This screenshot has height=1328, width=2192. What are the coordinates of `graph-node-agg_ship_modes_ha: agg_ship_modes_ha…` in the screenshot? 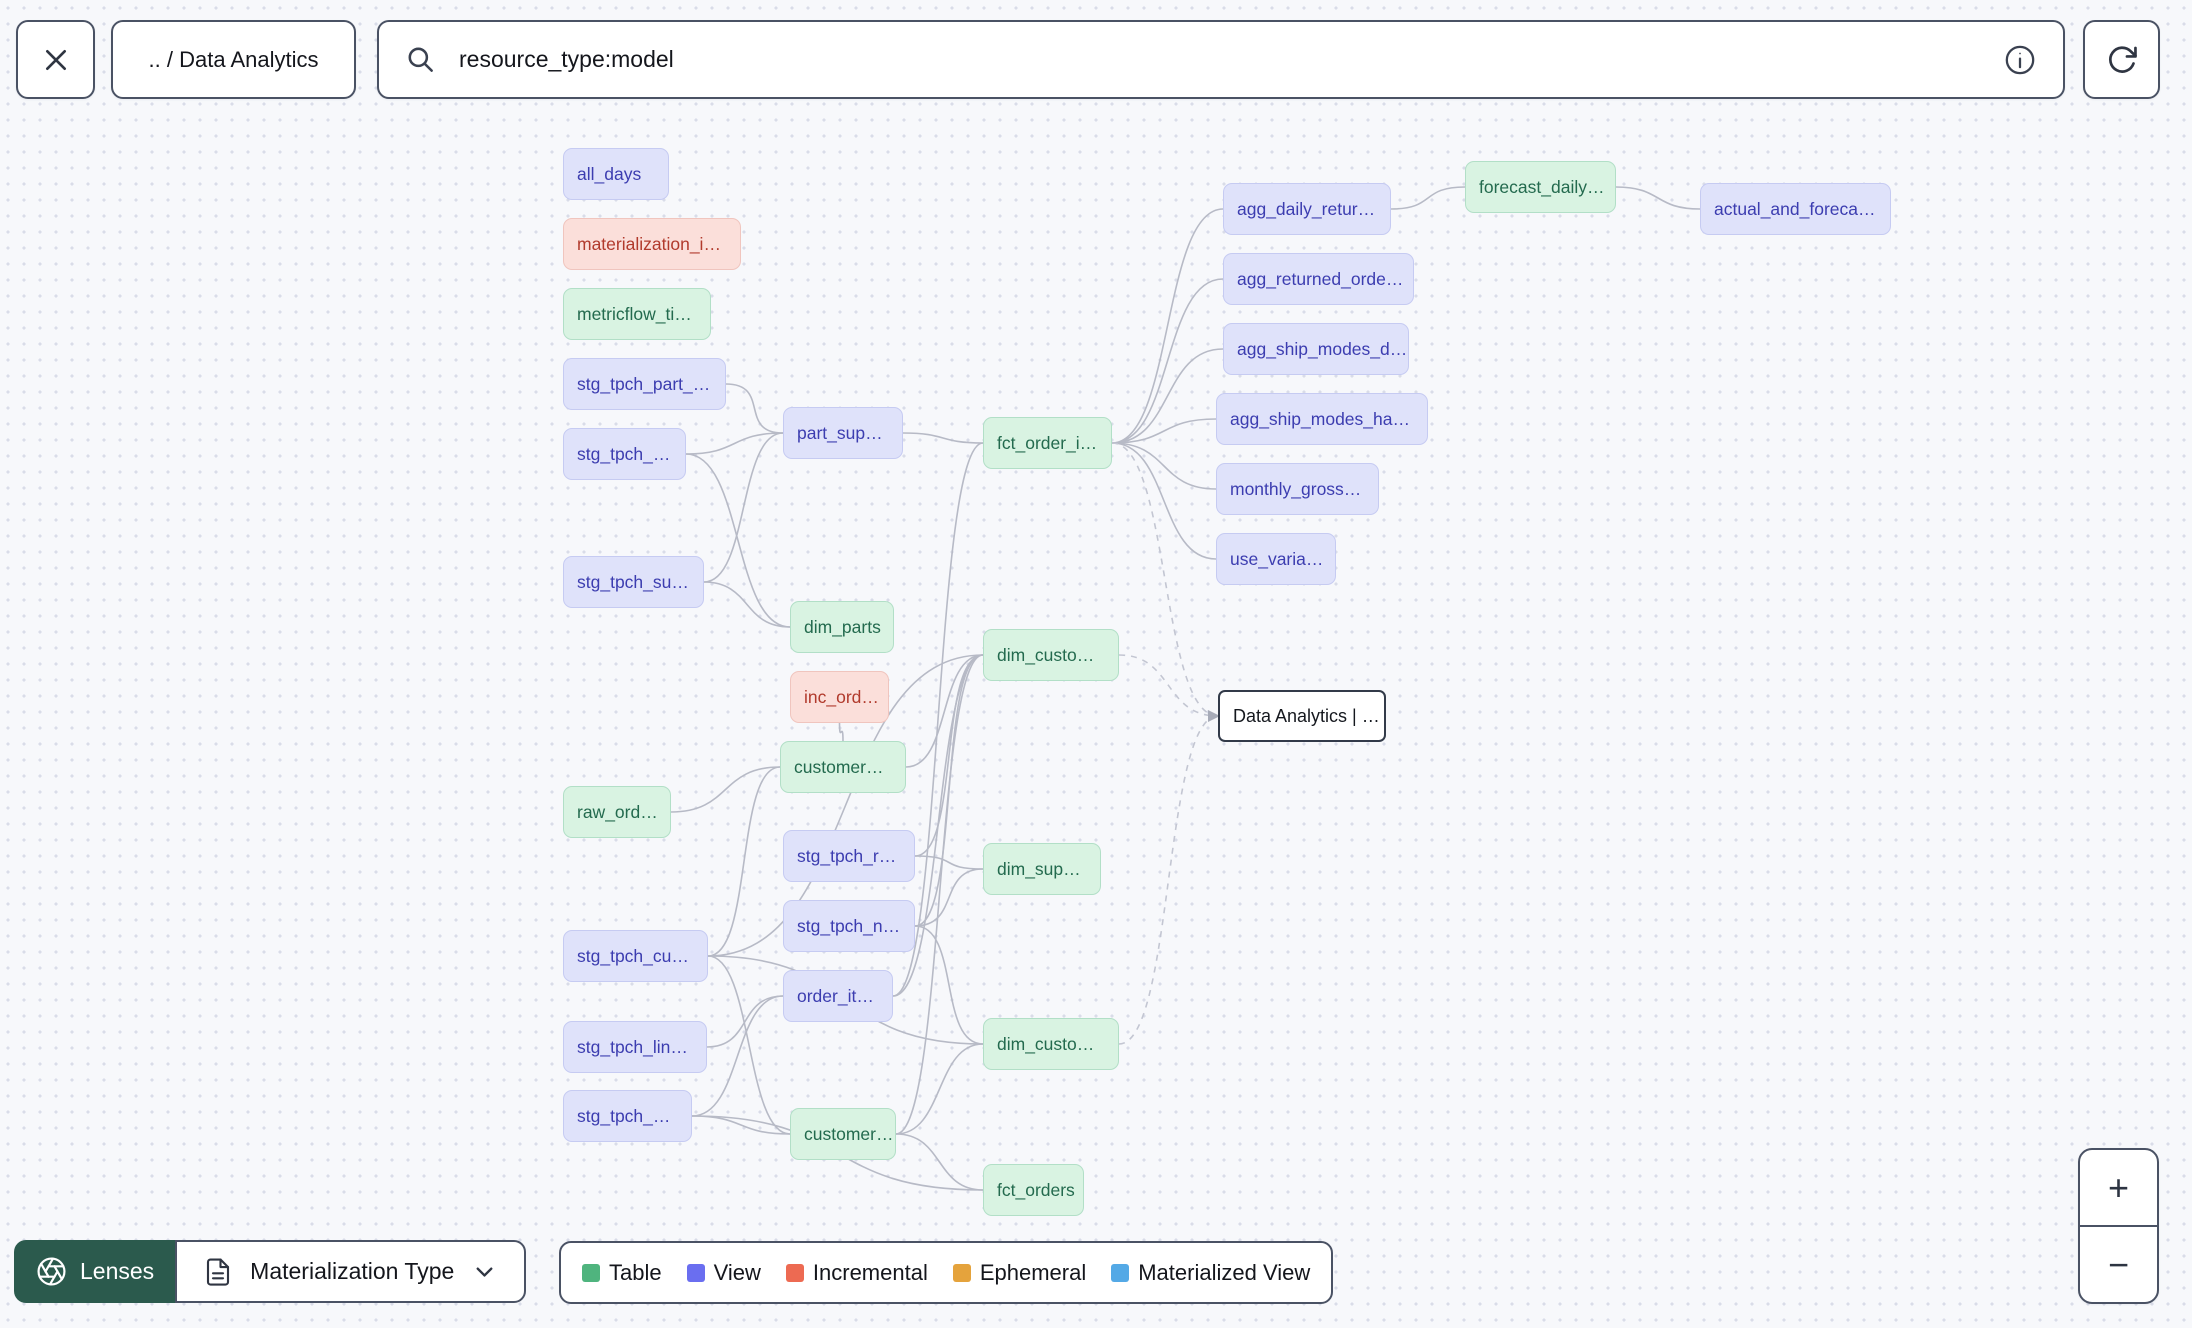 It's located at (1322, 419).